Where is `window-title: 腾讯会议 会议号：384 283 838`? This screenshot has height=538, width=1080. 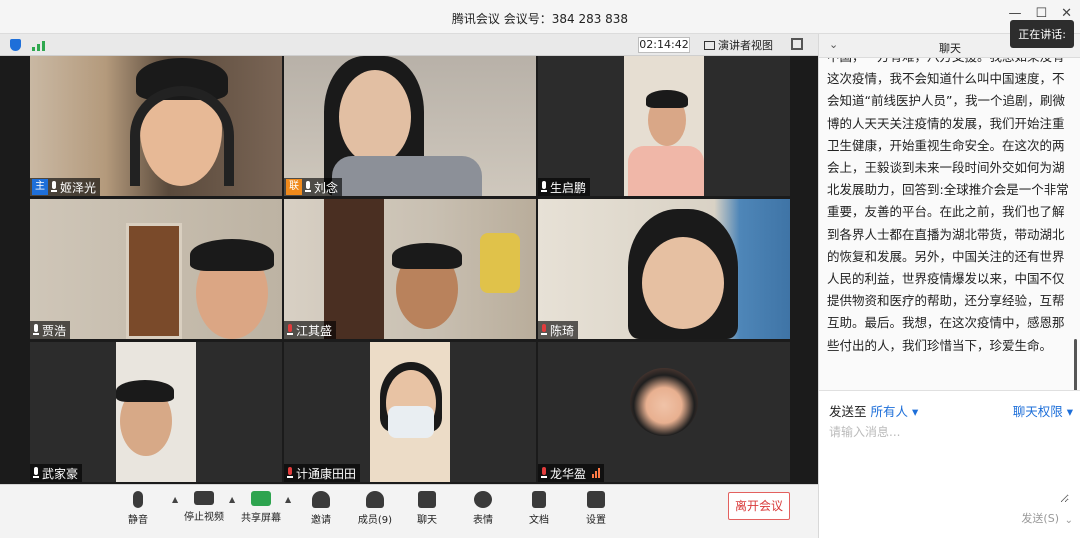
window-title: 腾讯会议 会议号：384 283 838 is located at coordinates (540, 19).